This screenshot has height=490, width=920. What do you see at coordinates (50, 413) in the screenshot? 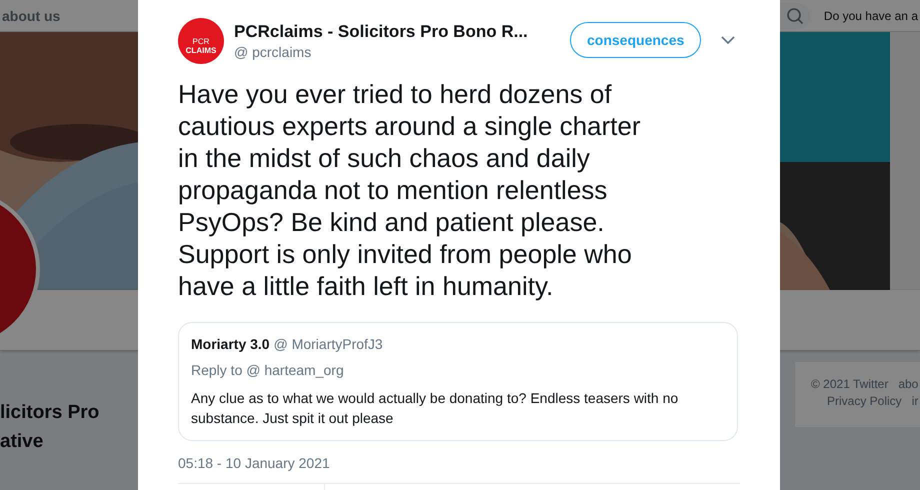
I see `profile-name: licitors Pro` at bounding box center [50, 413].